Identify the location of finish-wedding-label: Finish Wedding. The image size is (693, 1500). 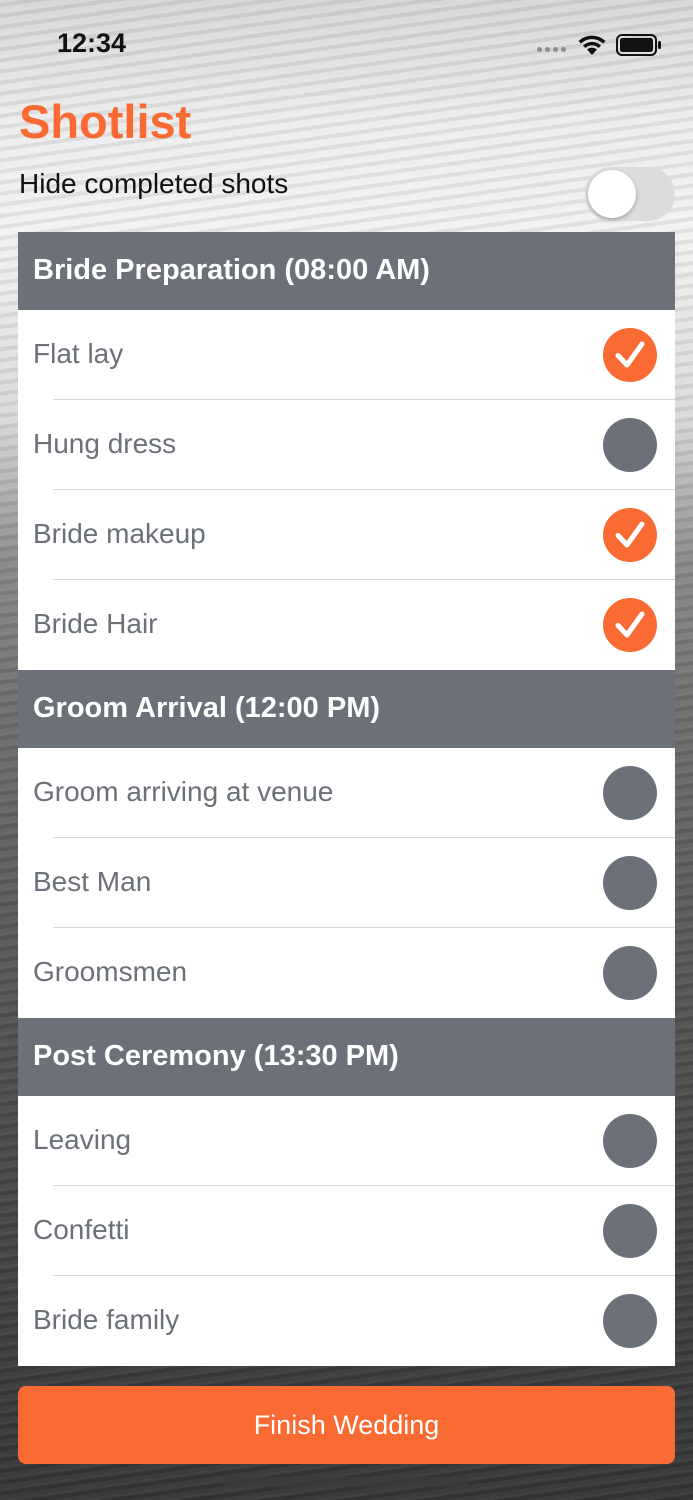
(346, 1424).